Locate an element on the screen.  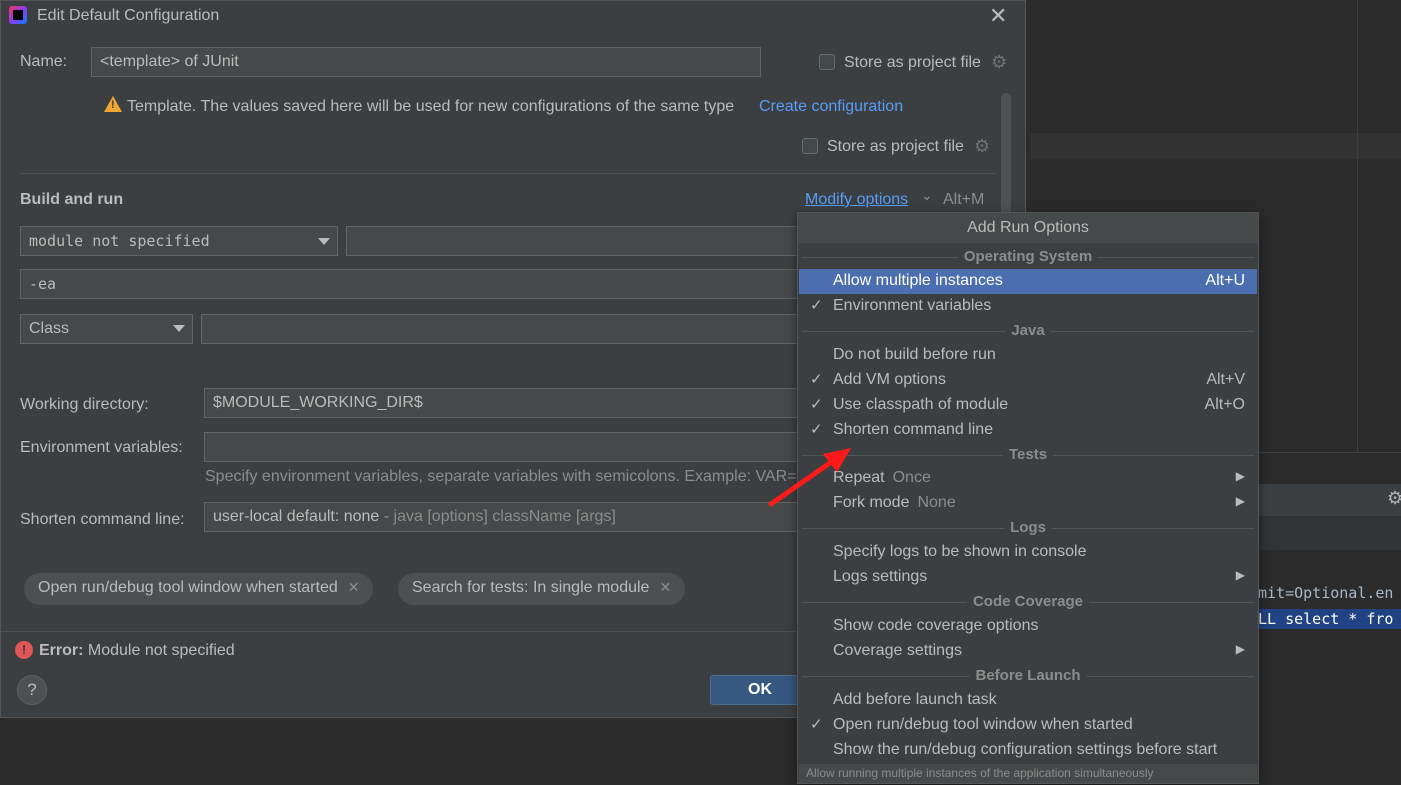
annotation-arrow-icon is located at coordinates (809, 477).